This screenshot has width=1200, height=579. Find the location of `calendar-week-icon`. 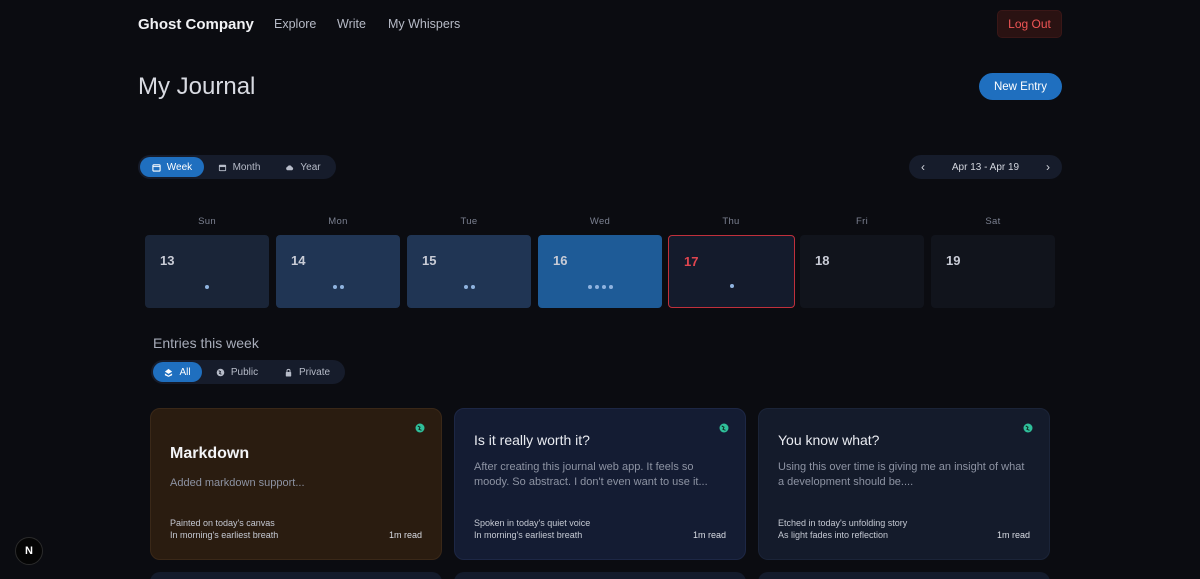

calendar-week-icon is located at coordinates (156, 167).